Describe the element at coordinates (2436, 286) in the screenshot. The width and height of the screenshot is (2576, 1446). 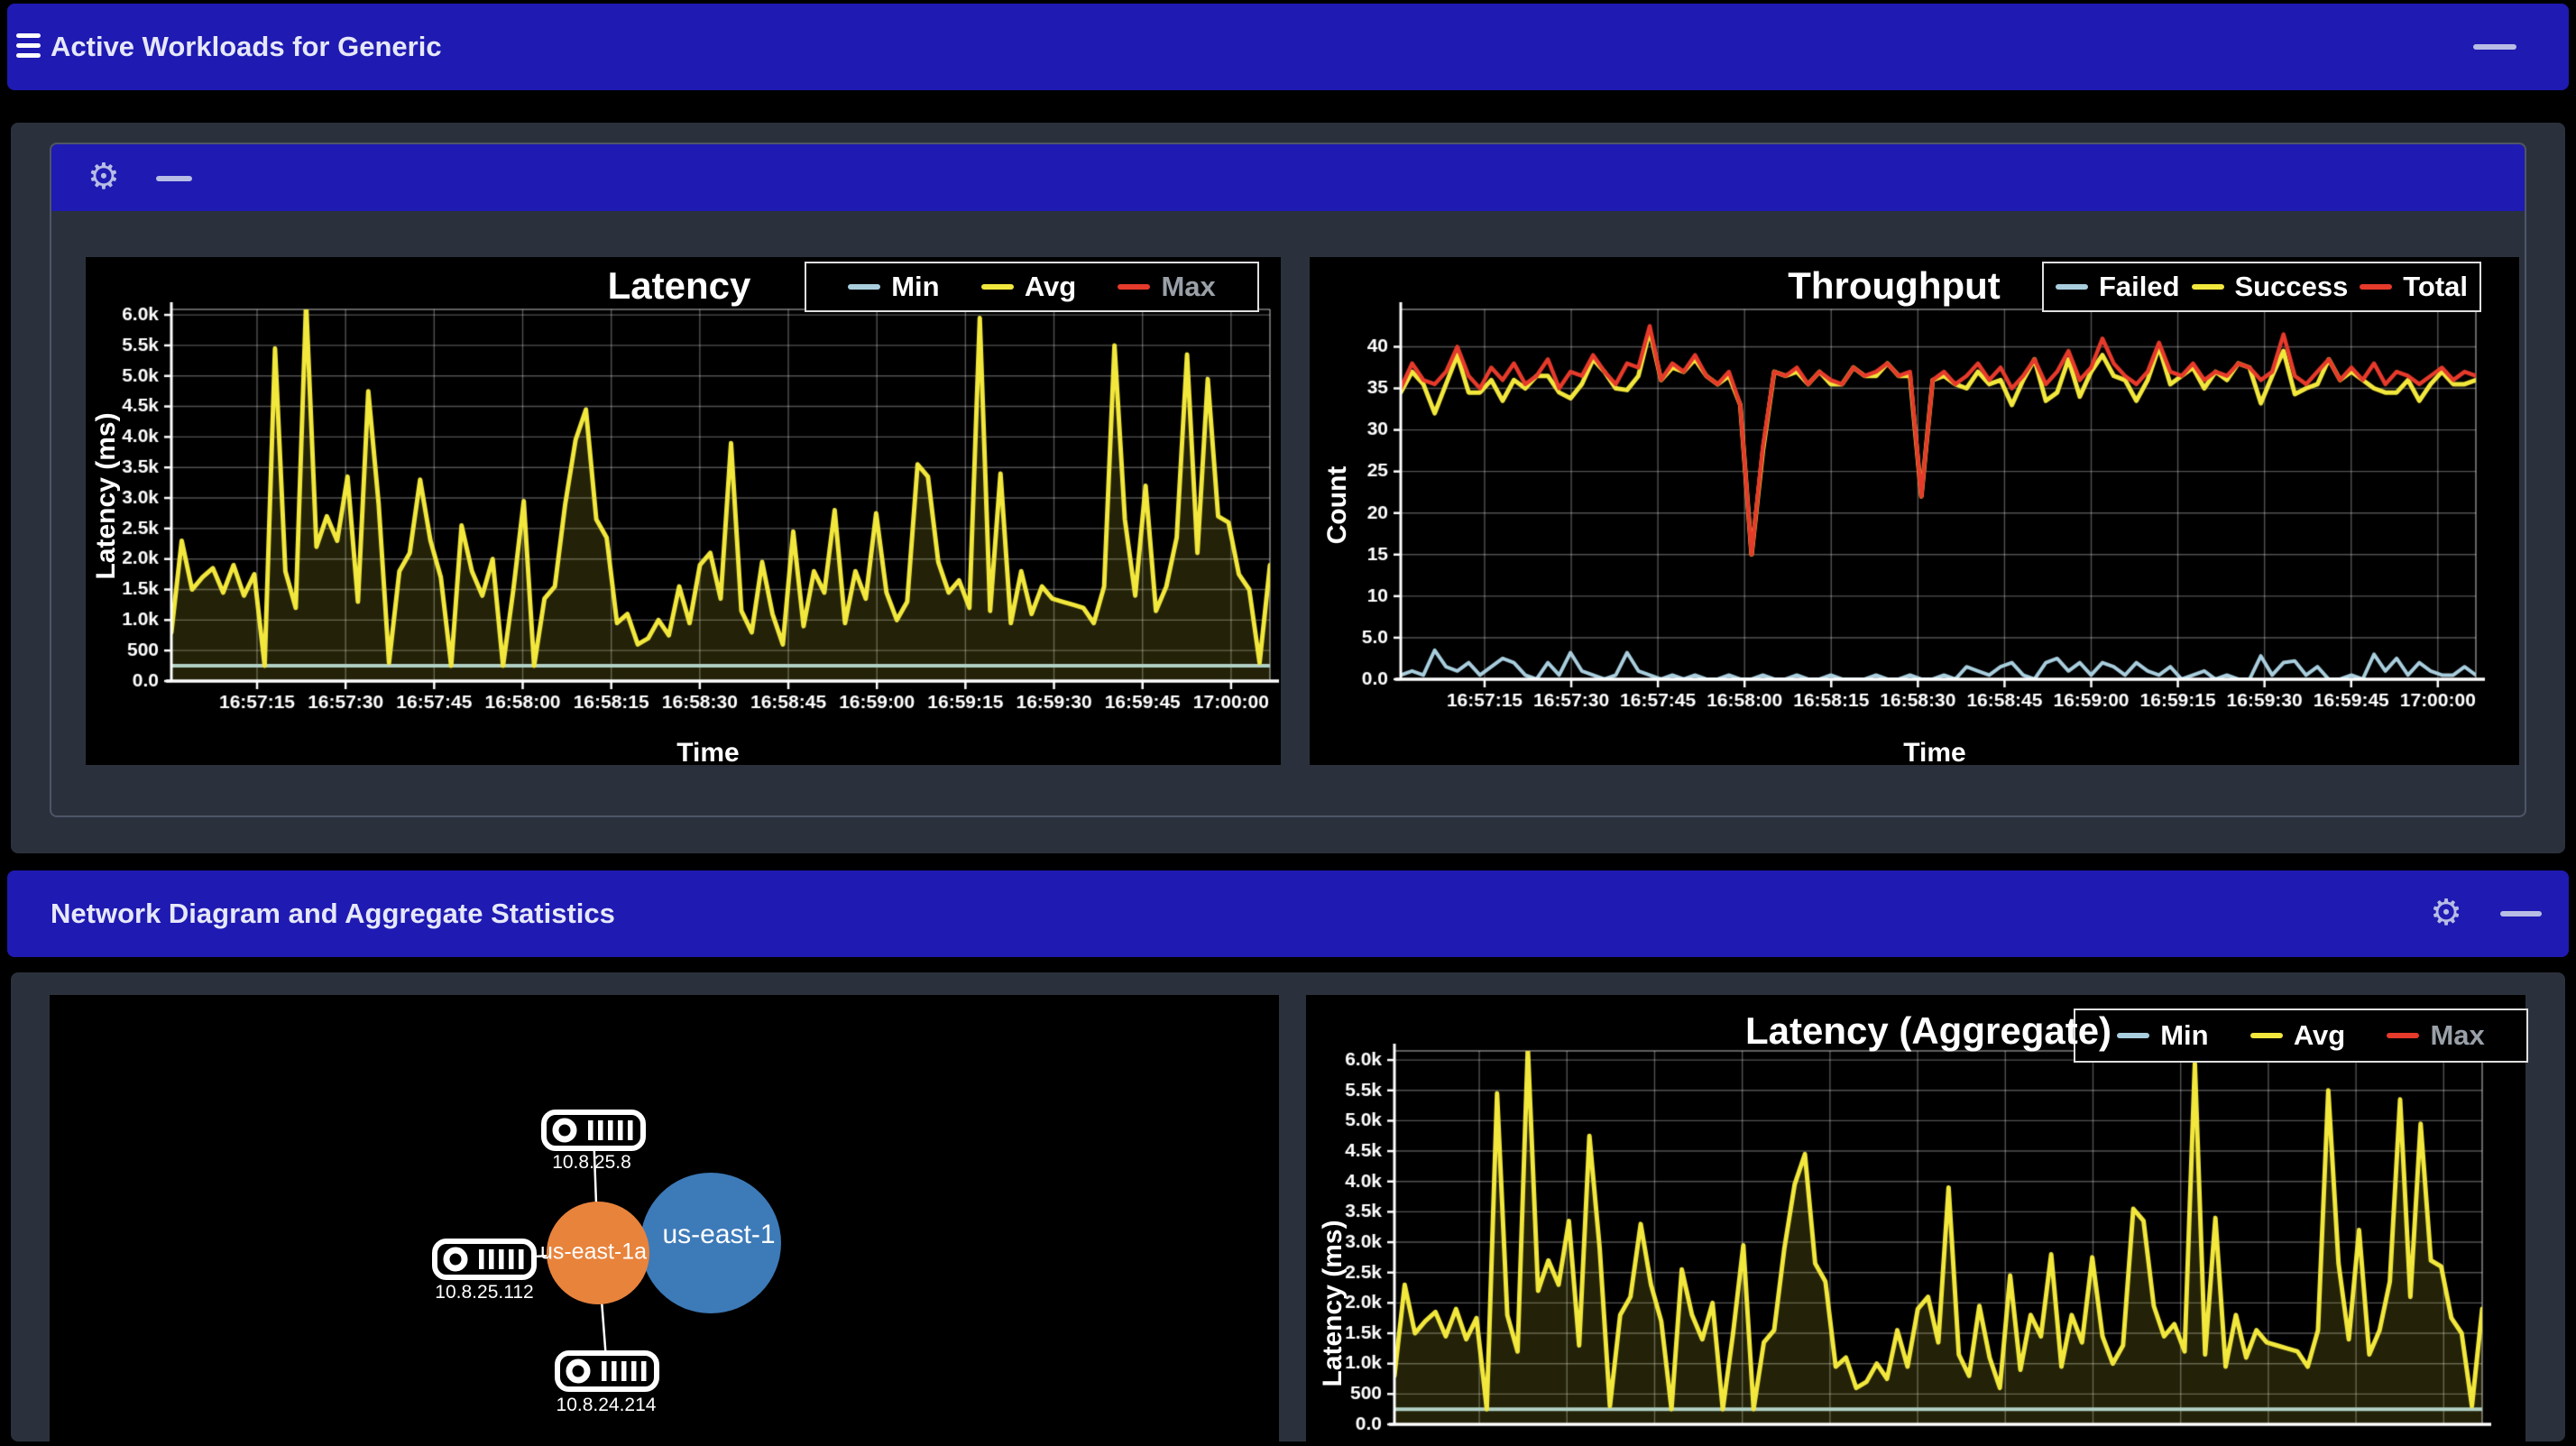
I see `legend-label: Total` at that location.